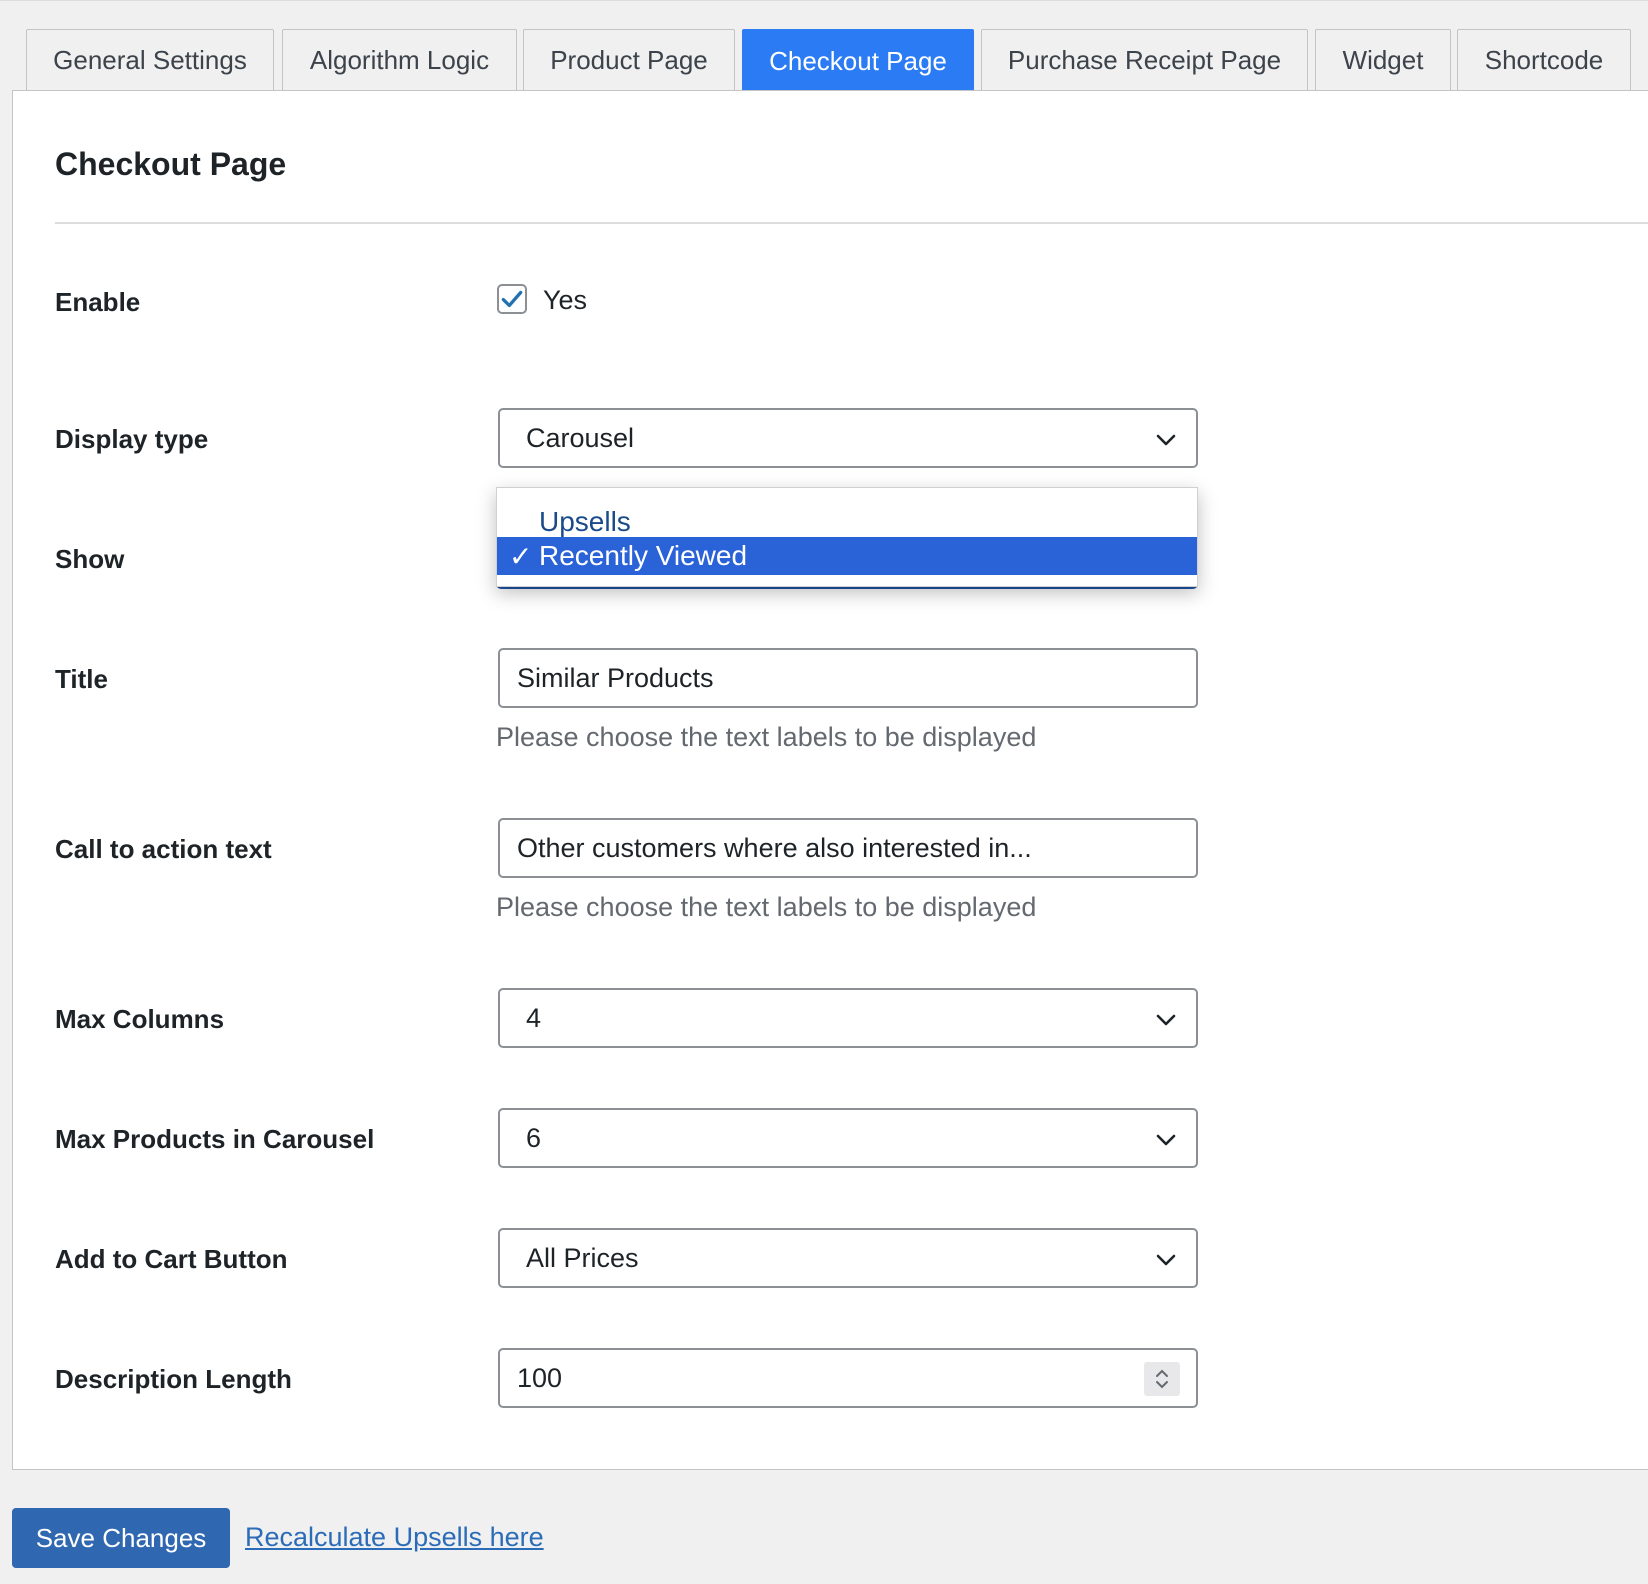 Image resolution: width=1648 pixels, height=1584 pixels. What do you see at coordinates (98, 302) in the screenshot?
I see `enable-label: Enable` at bounding box center [98, 302].